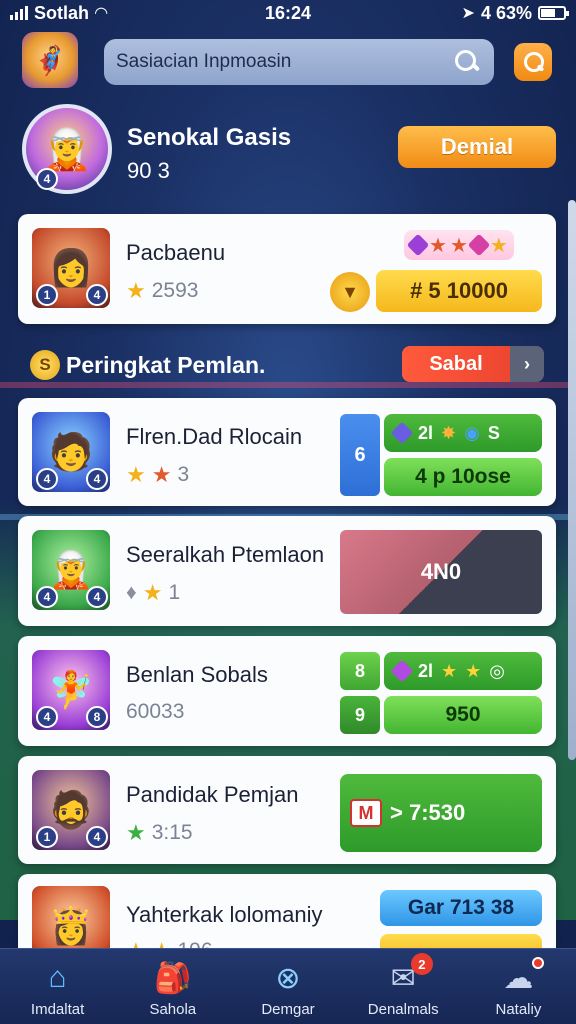  Describe the element at coordinates (224, 914) in the screenshot. I see `player-name: Yahterkak lolomaniy` at that location.